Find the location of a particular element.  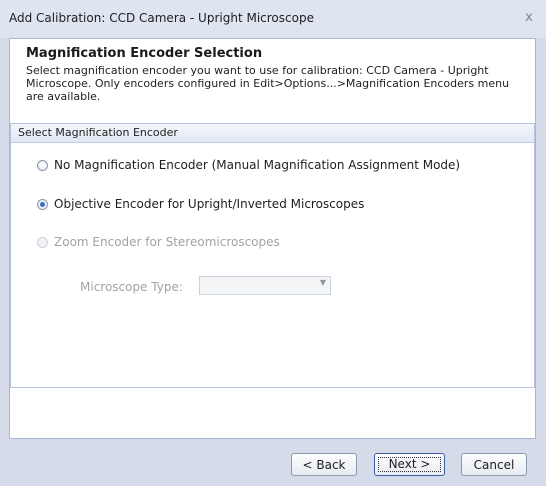

focus-rectangle is located at coordinates (409, 464).